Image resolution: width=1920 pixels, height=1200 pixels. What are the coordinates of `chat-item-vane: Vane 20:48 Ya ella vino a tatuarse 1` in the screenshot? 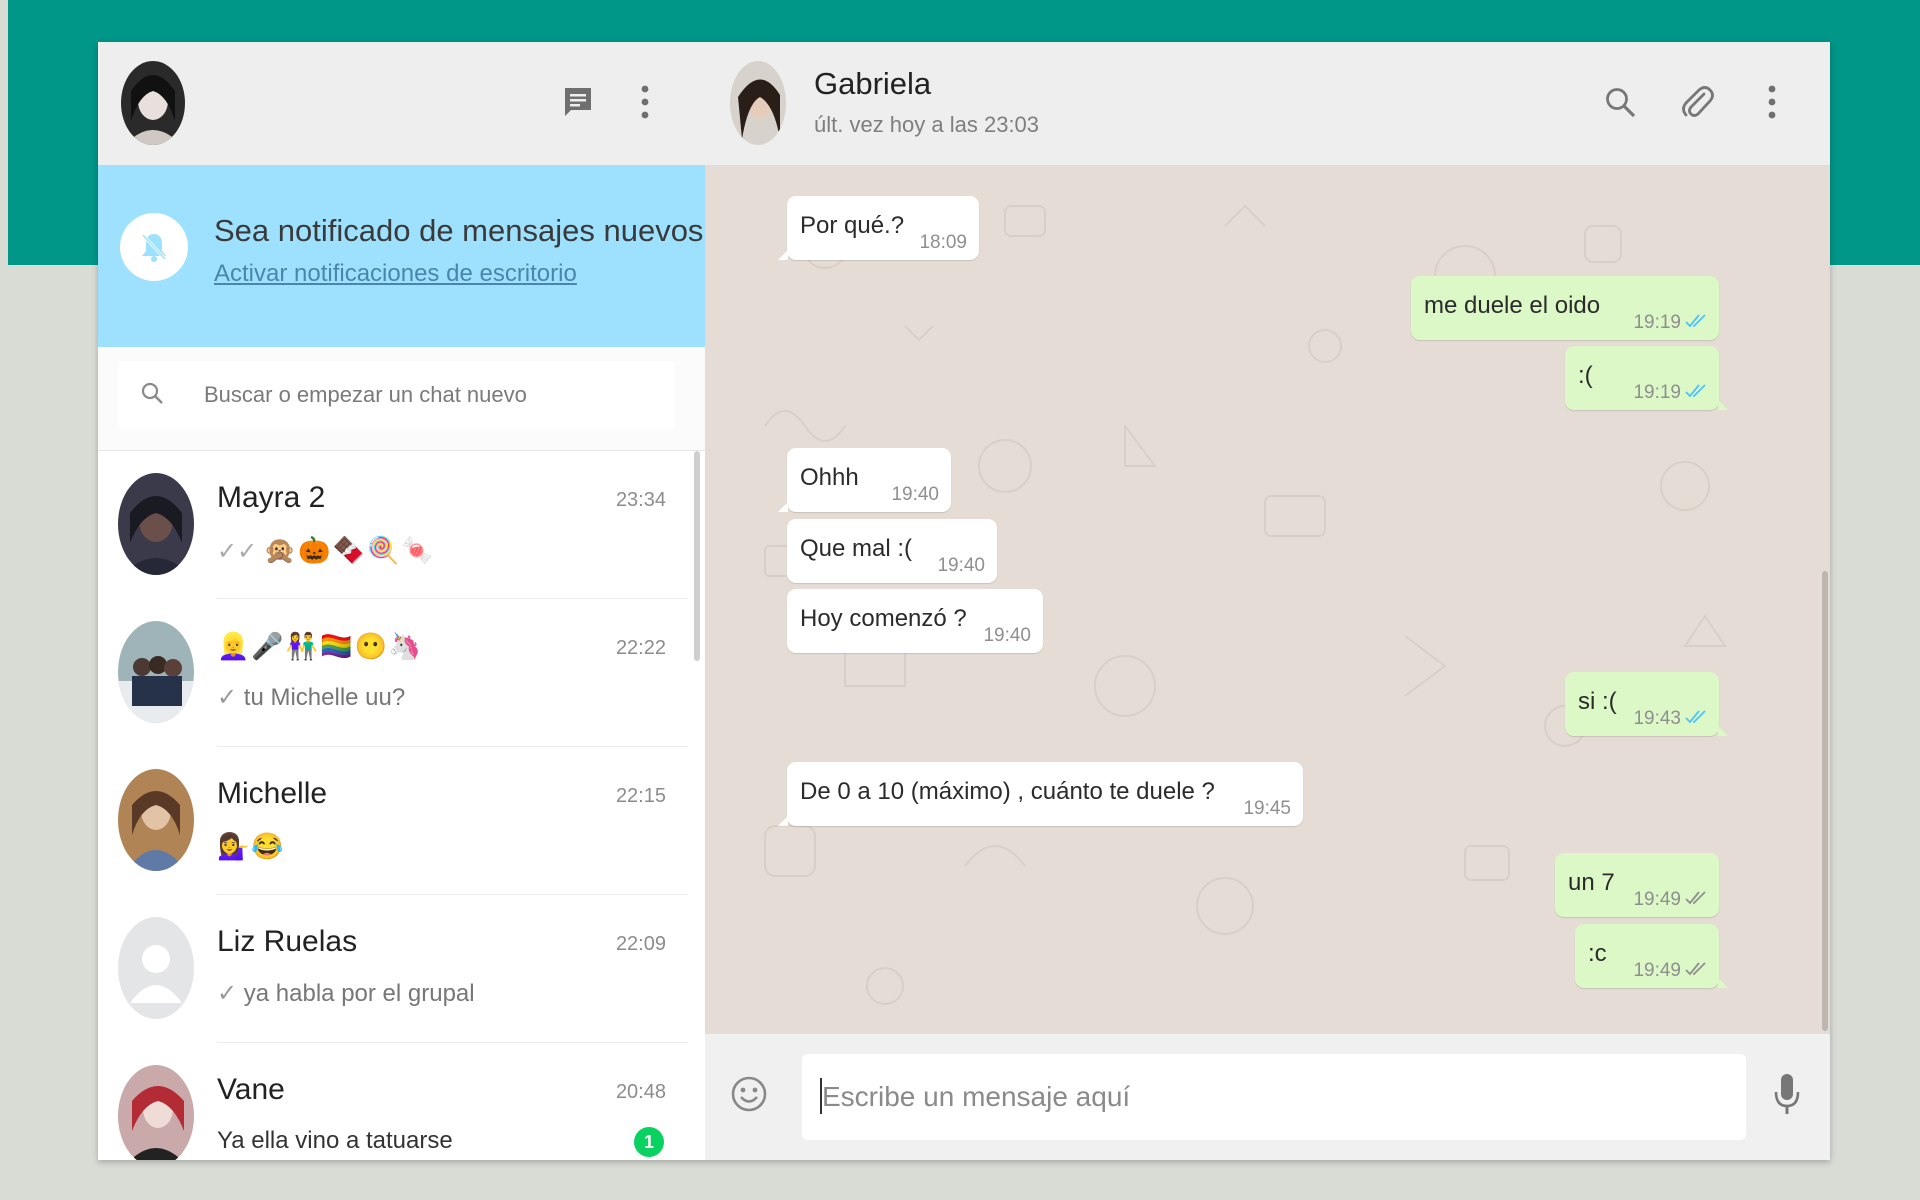 It's located at (393, 1101).